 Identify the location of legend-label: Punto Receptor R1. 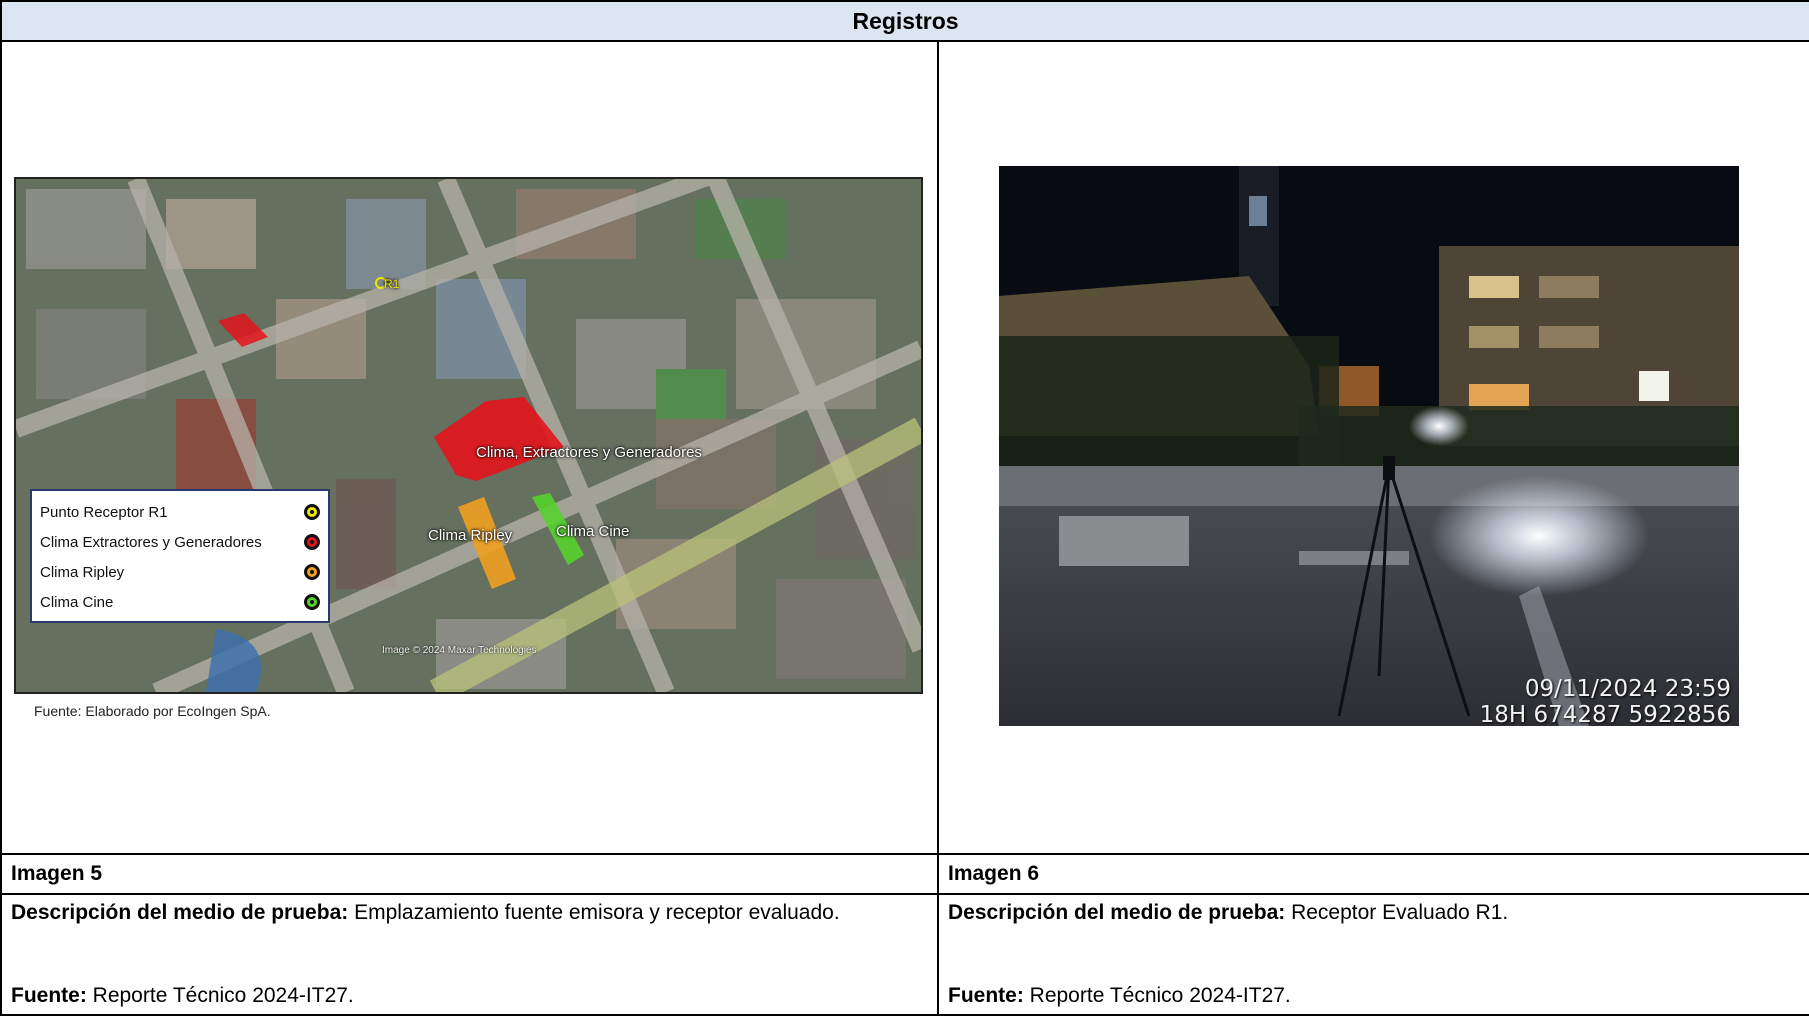
(104, 512).